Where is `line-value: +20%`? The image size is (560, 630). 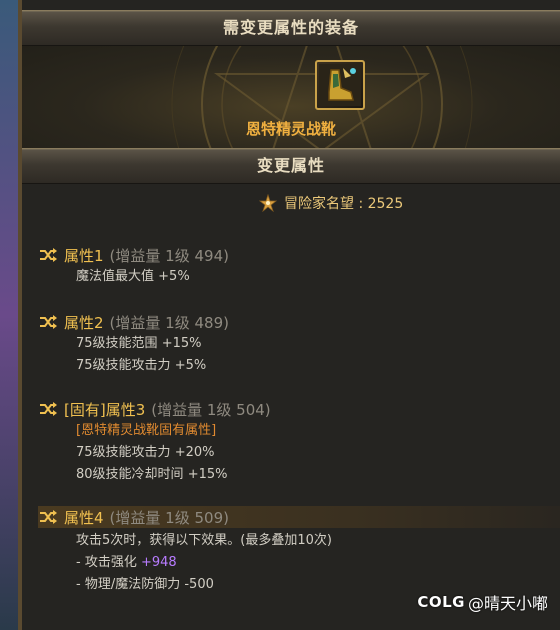 line-value: +20% is located at coordinates (194, 452).